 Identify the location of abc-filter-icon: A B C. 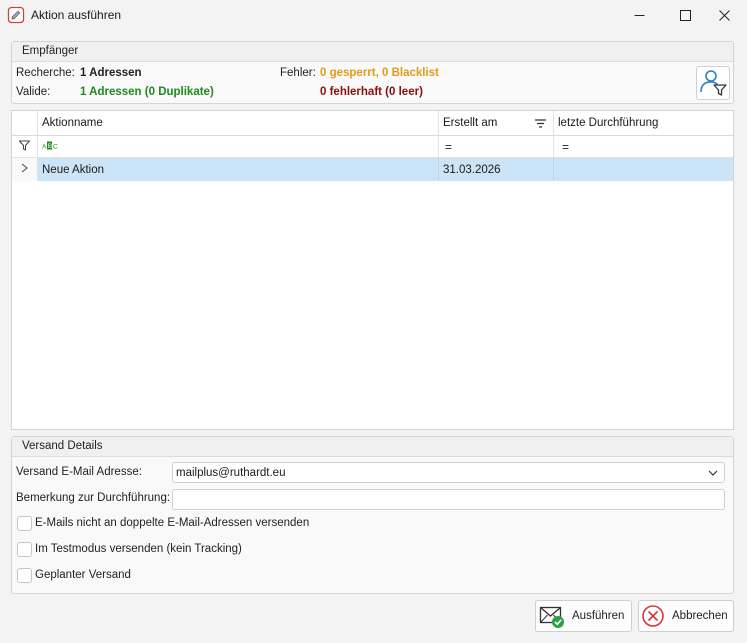
(50, 147).